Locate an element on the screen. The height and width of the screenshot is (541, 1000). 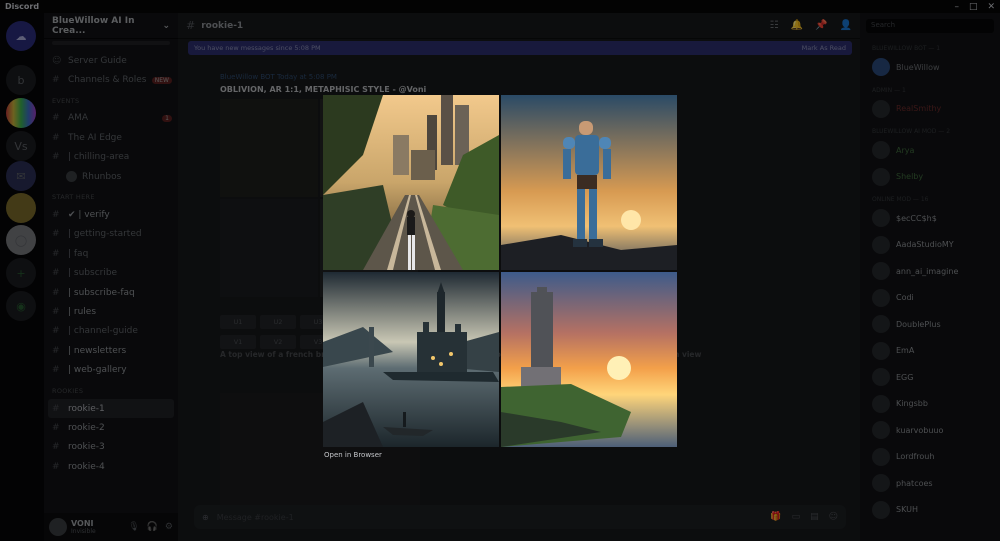
open-in-browser-link: Open in Browser is located at coordinates (353, 455).